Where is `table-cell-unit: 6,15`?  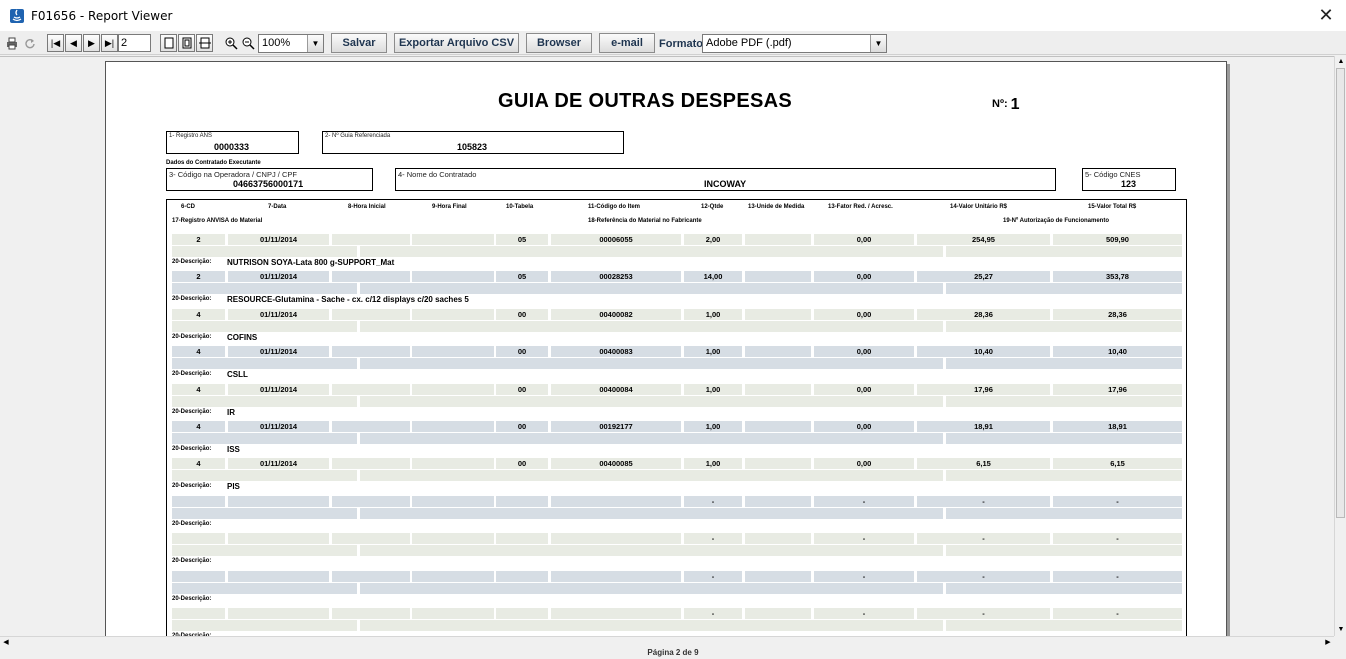 table-cell-unit: 6,15 is located at coordinates (983, 464).